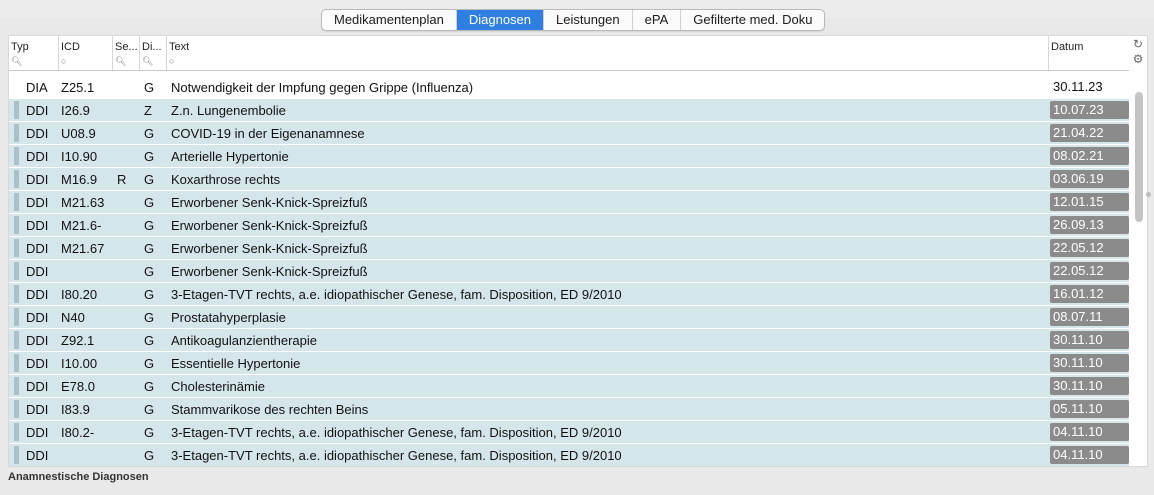 This screenshot has height=495, width=1154. Describe the element at coordinates (1078, 86) in the screenshot. I see `cell-datum: 30.11.23` at that location.